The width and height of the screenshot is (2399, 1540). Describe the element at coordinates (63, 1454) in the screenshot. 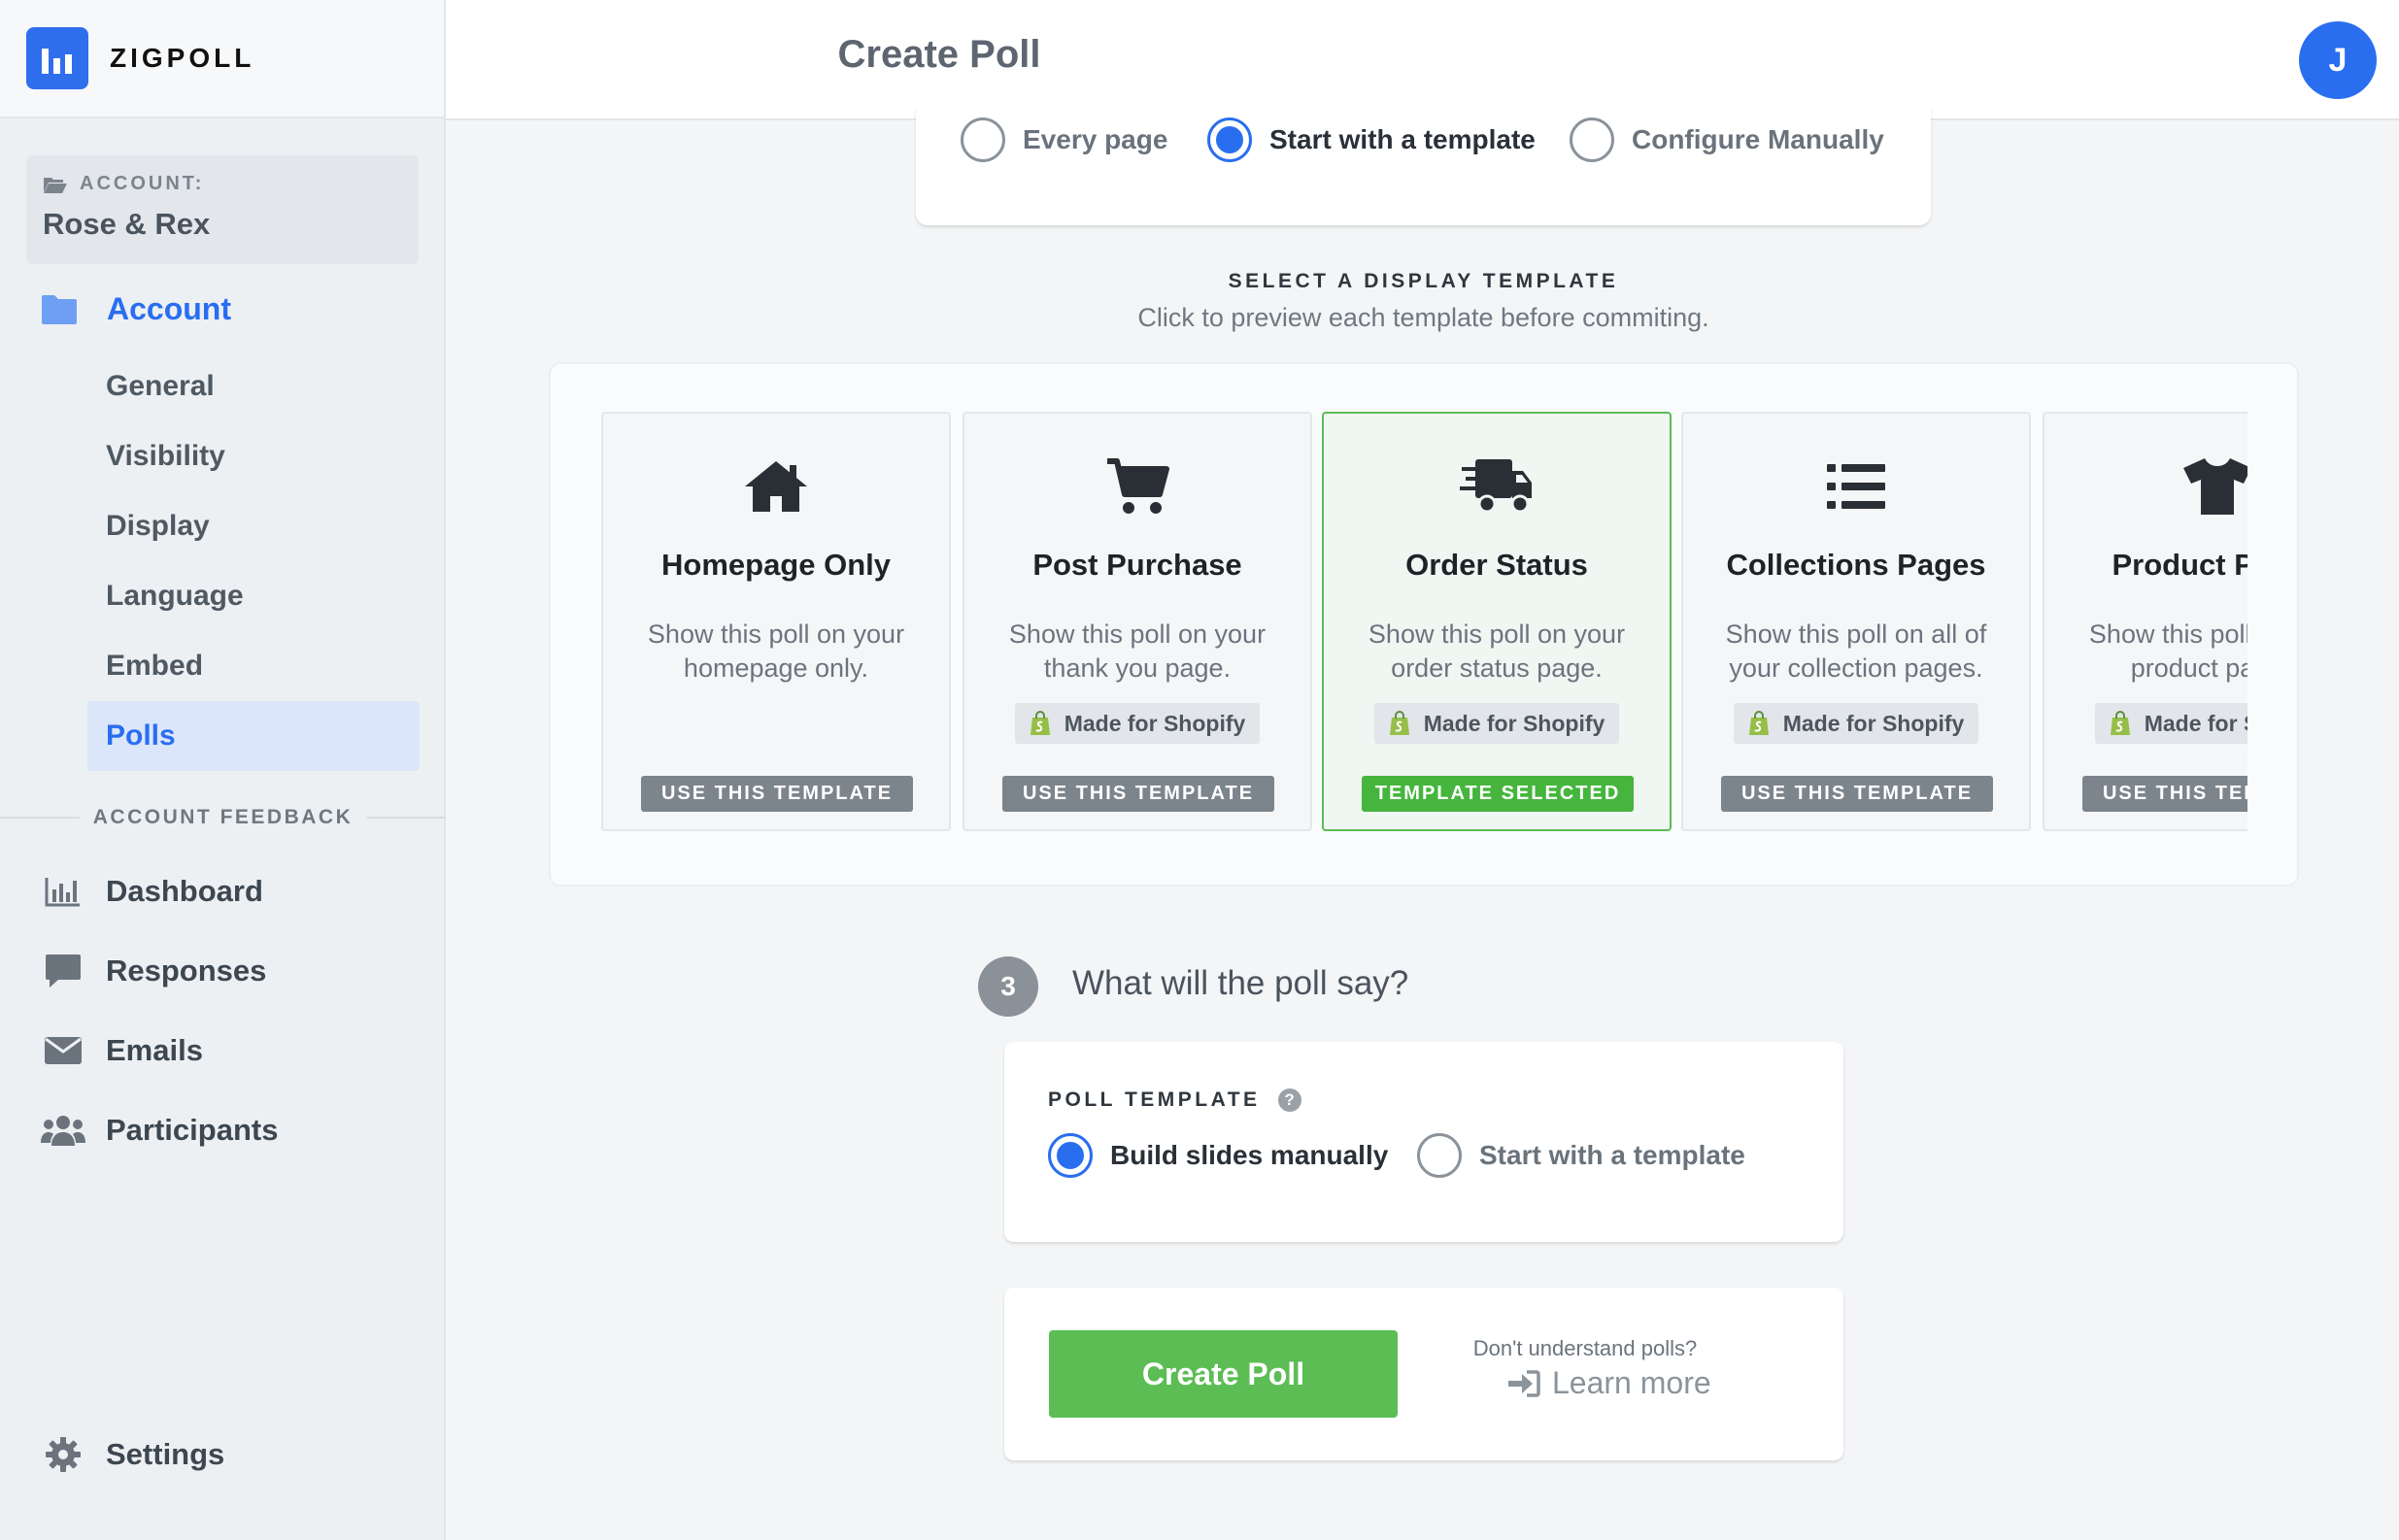

I see `gear-icon` at that location.